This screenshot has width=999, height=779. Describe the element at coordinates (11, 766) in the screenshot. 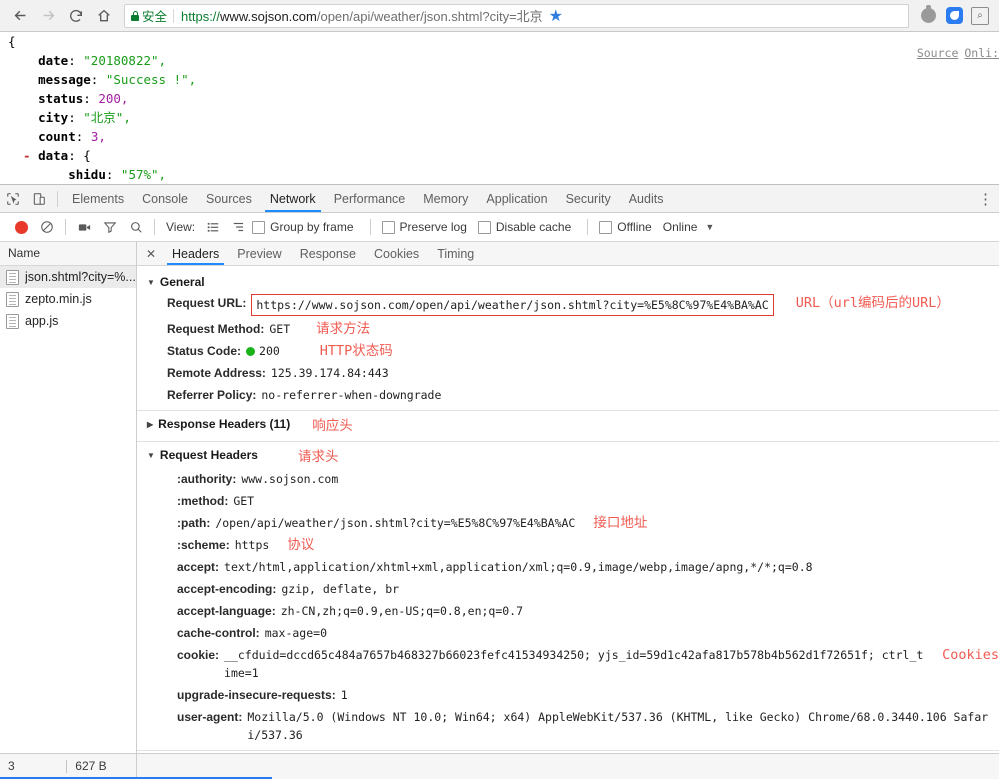

I see `request-count: 3 requests` at that location.